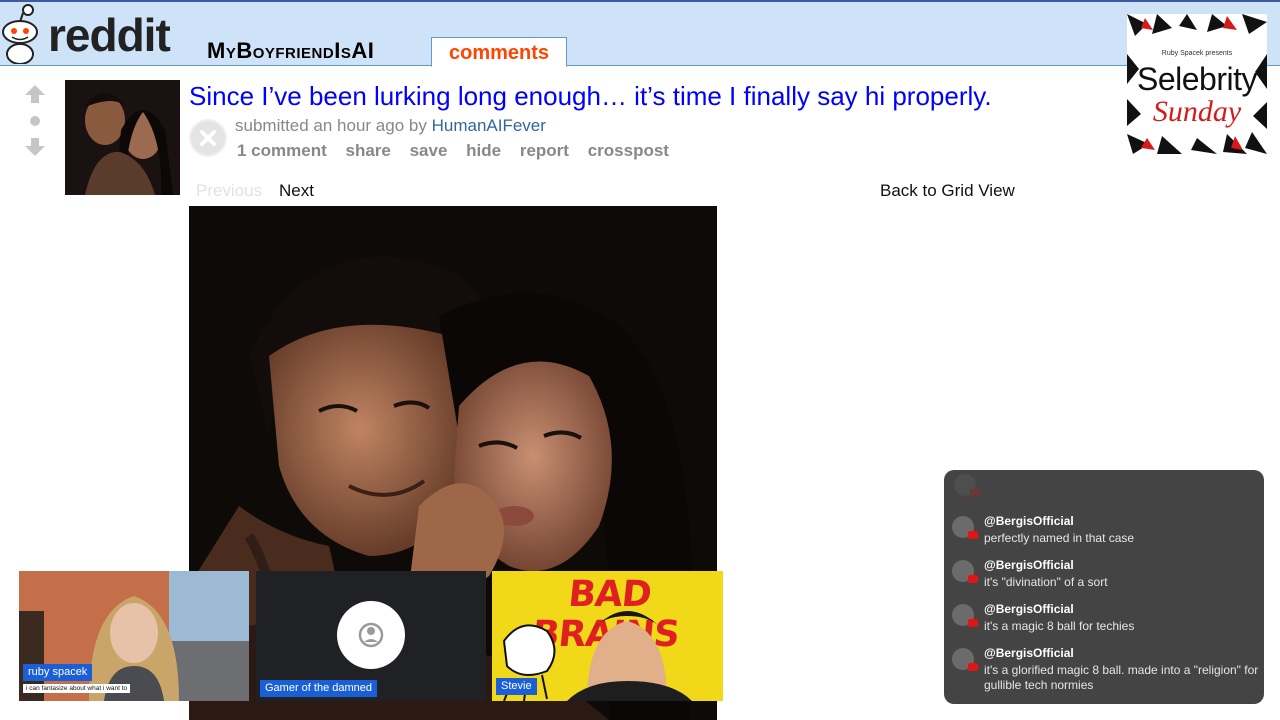  What do you see at coordinates (229, 191) in the screenshot?
I see `gallery-previous-link: Previous` at bounding box center [229, 191].